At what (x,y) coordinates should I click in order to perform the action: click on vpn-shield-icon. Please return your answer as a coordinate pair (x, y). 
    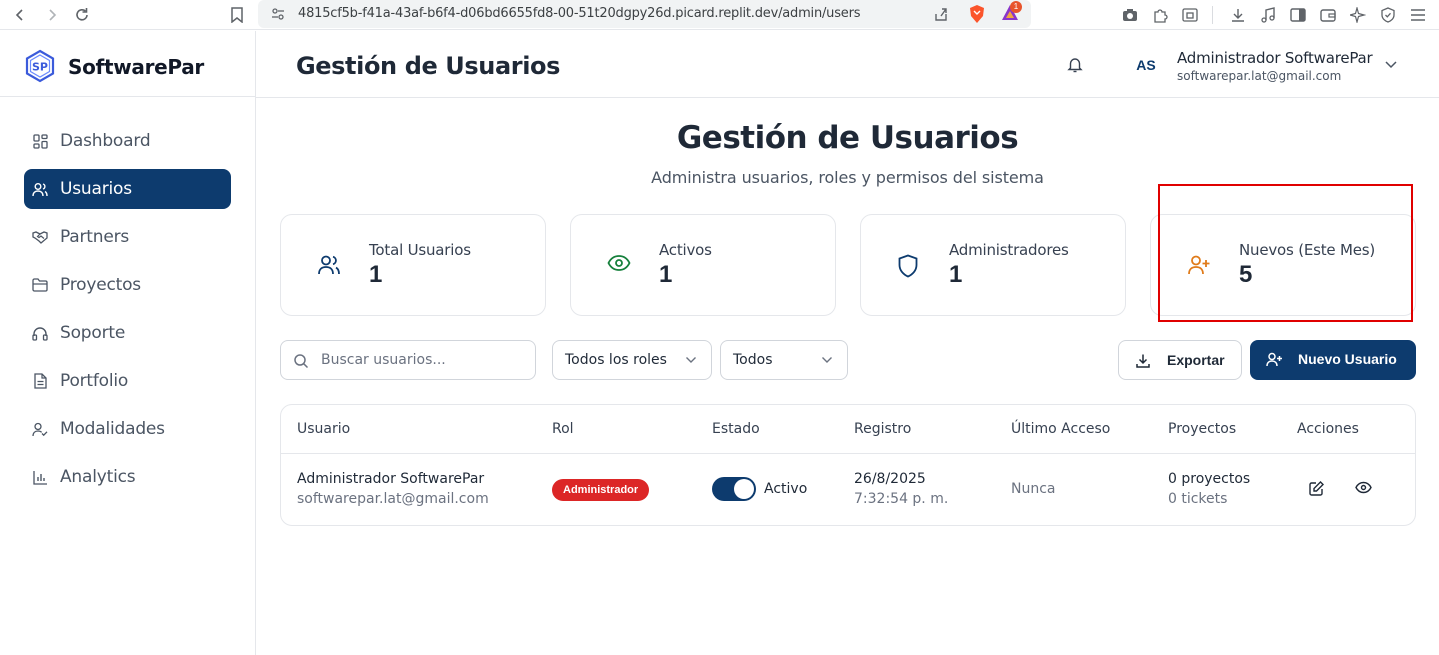
    Looking at the image, I should click on (1388, 15).